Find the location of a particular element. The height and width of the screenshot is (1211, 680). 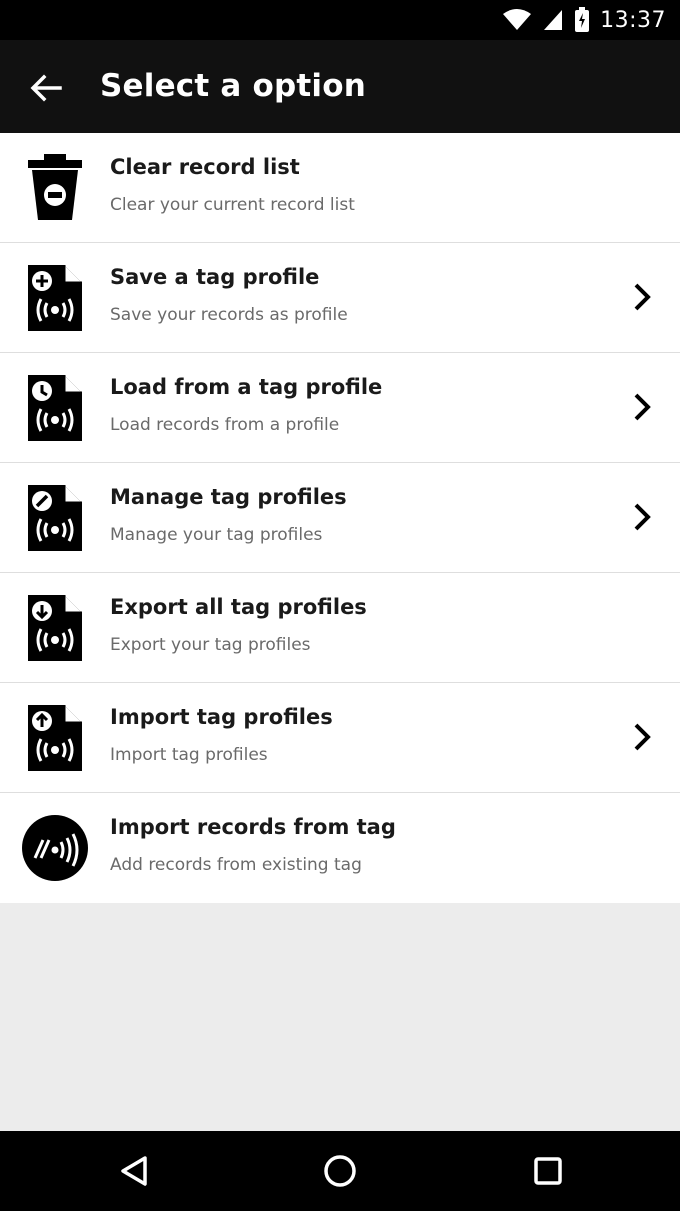

cell-signal-icon is located at coordinates (553, 20).